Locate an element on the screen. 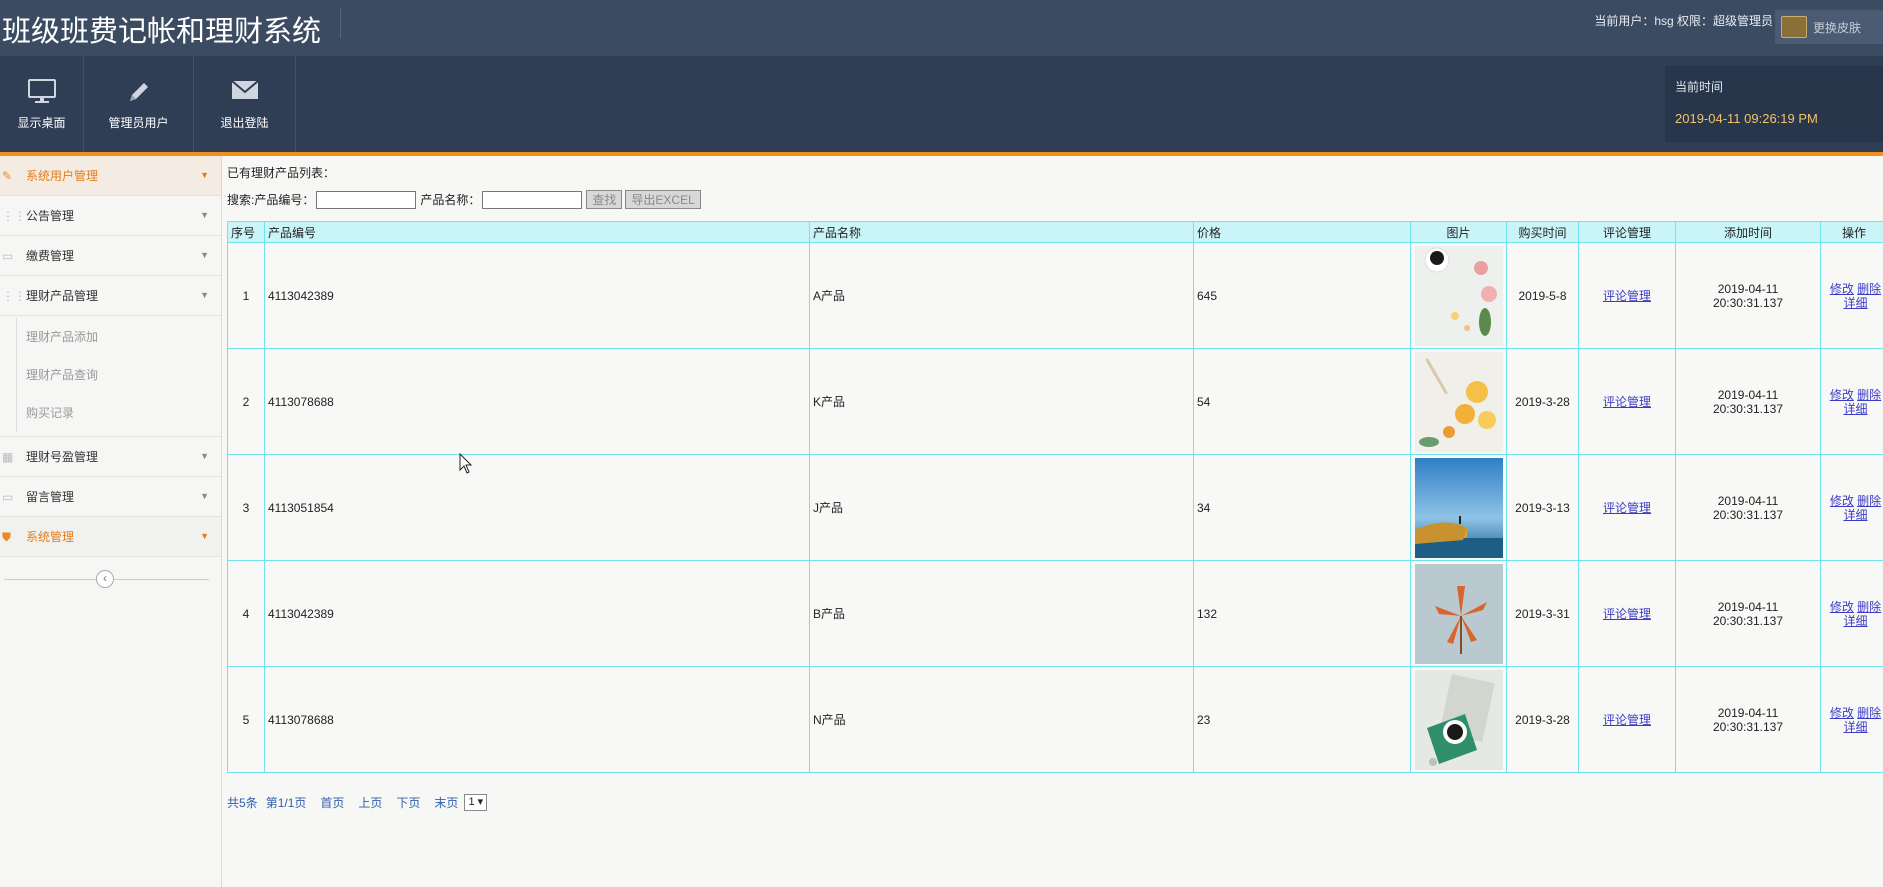 The image size is (1883, 887). calendar-icon: ▭ is located at coordinates (8, 497).